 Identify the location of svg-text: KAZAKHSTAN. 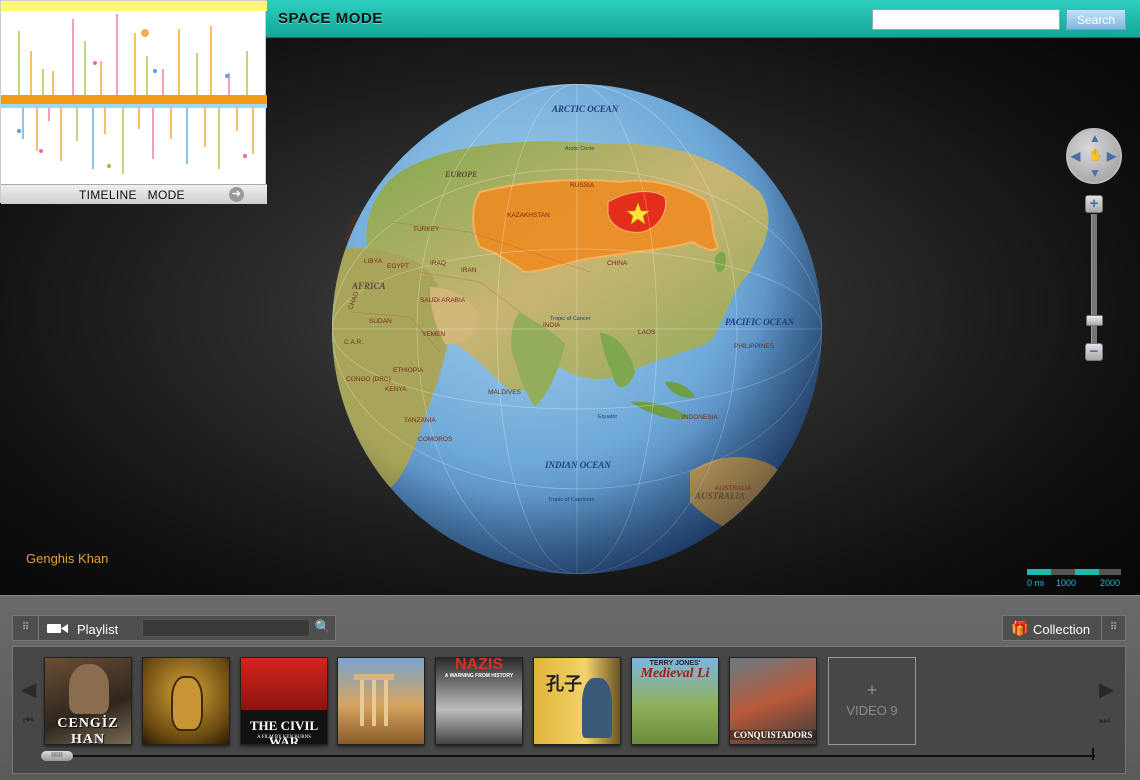
(528, 215).